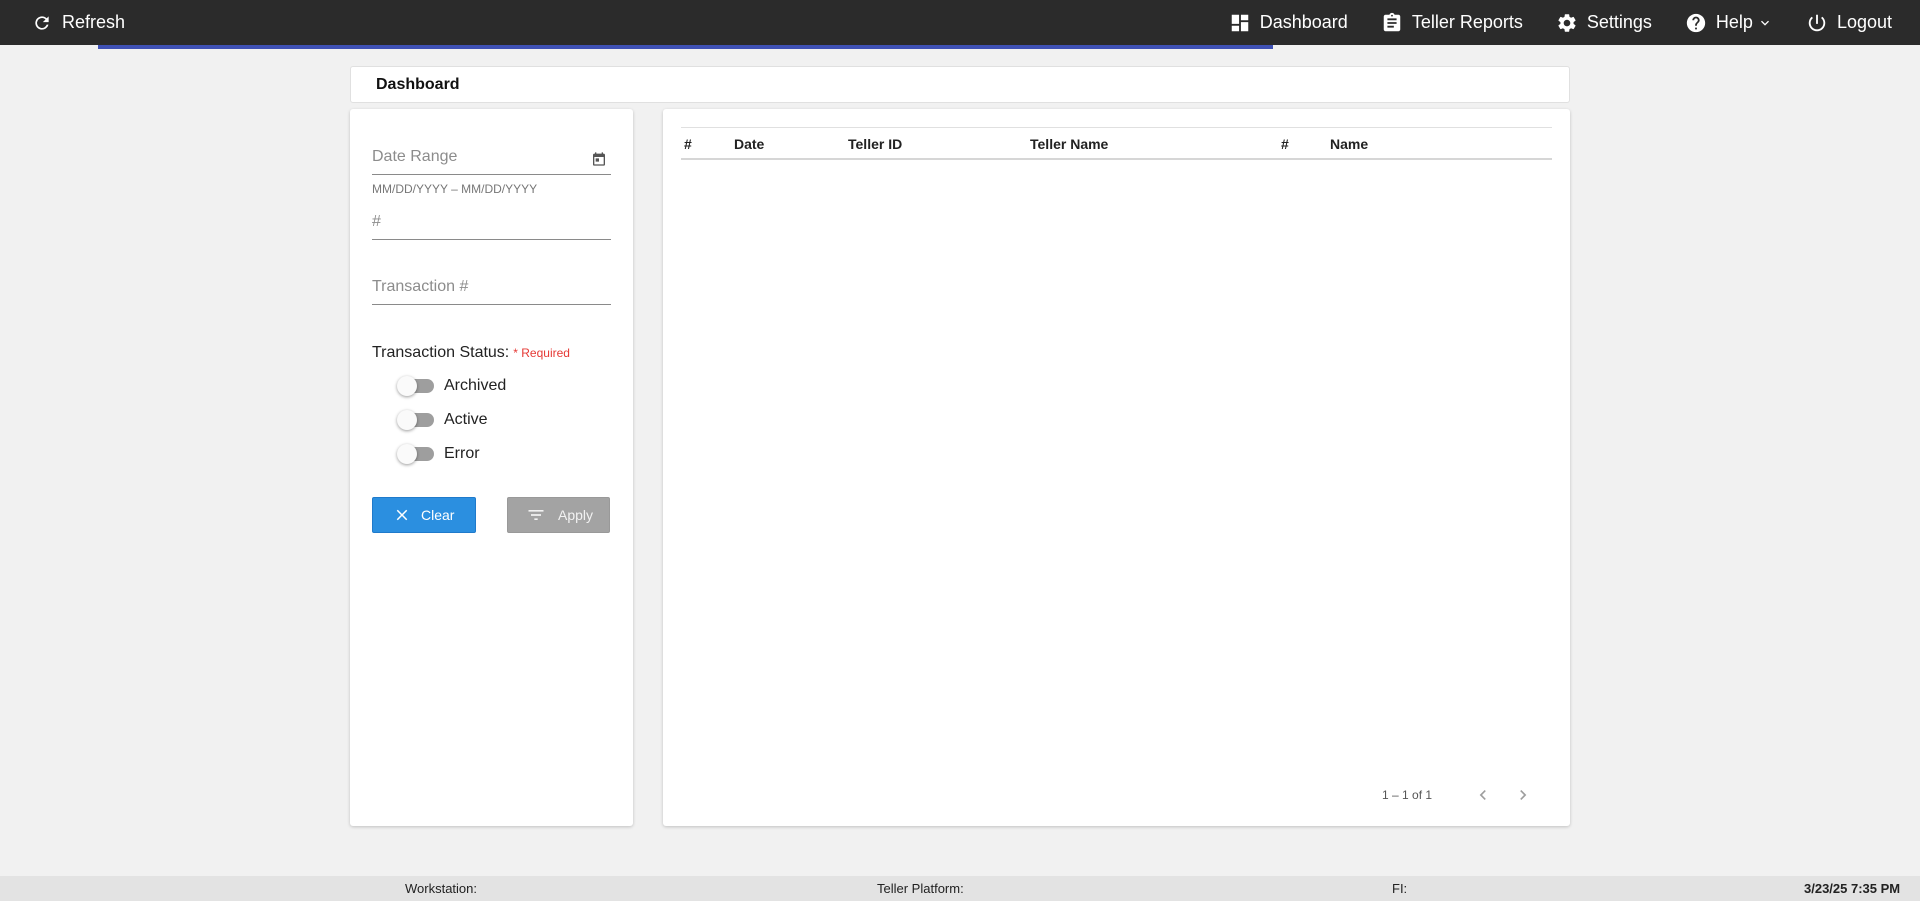 The width and height of the screenshot is (1920, 901). What do you see at coordinates (1239, 22) in the screenshot?
I see `dashboard-icon` at bounding box center [1239, 22].